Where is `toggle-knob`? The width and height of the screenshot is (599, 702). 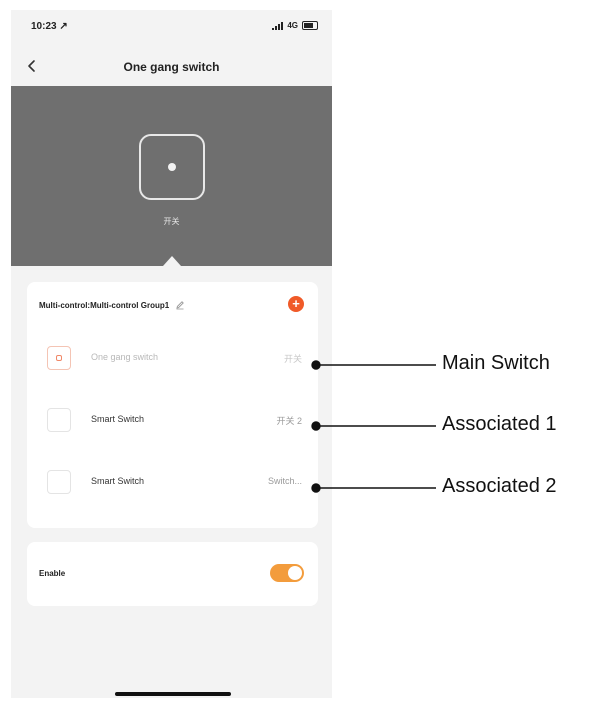 toggle-knob is located at coordinates (295, 573).